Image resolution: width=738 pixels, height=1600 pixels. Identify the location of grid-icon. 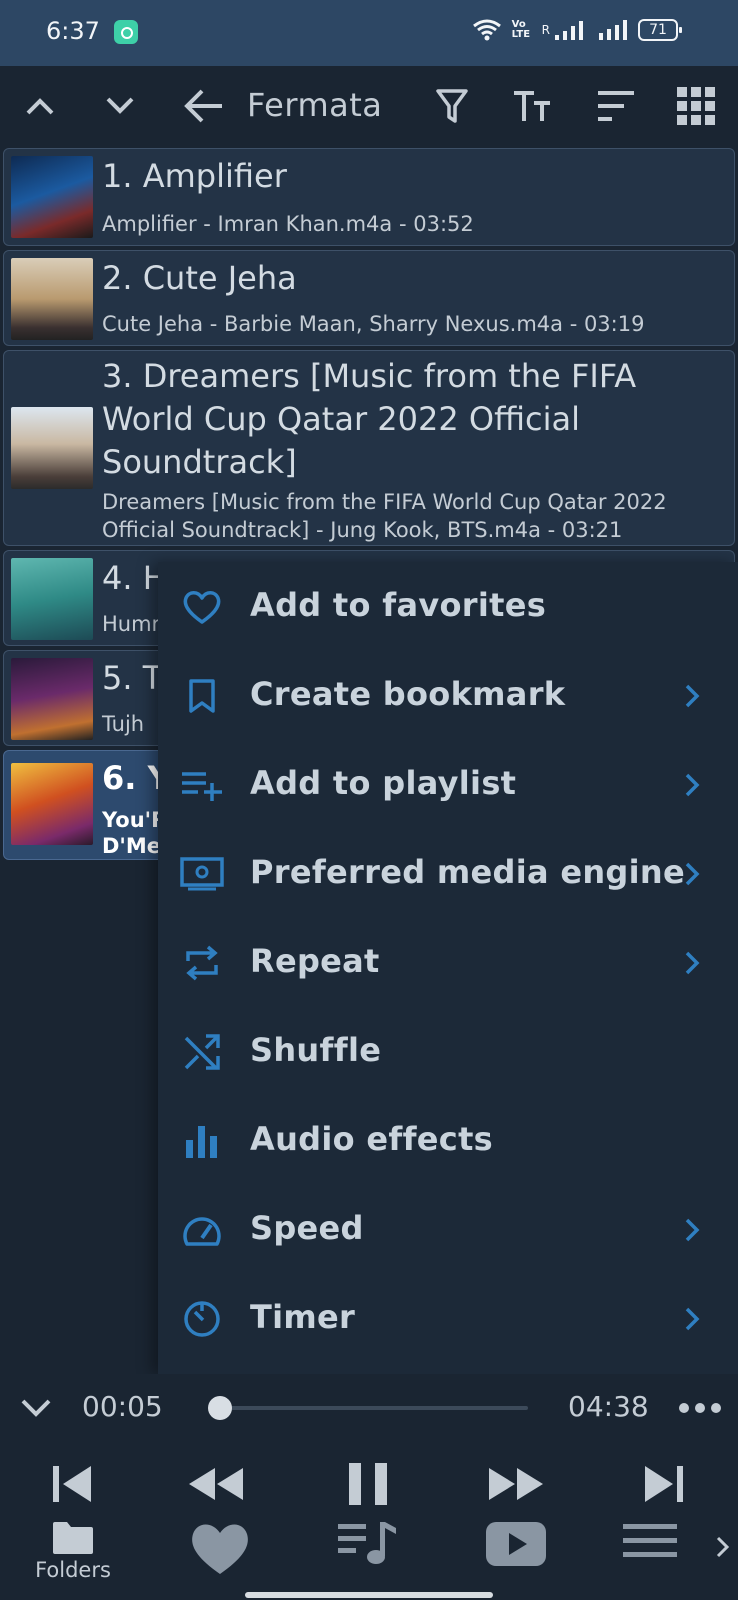
(696, 106).